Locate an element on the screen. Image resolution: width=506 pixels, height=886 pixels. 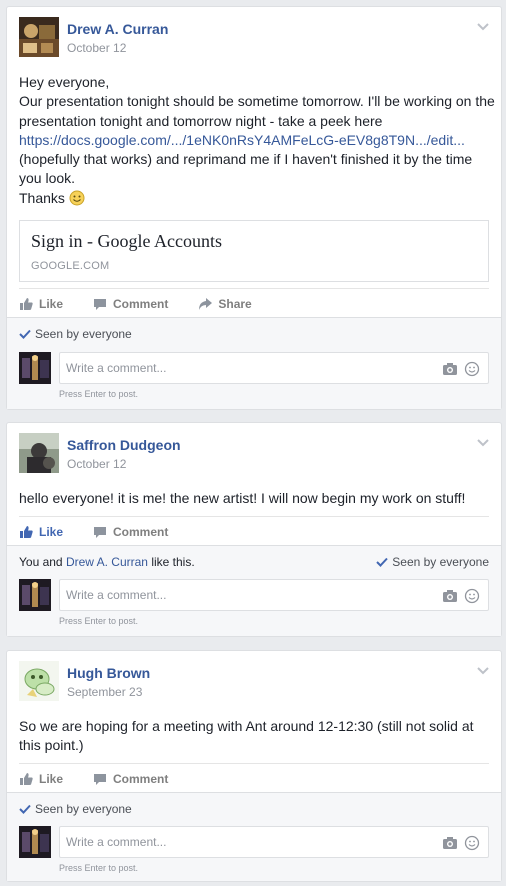
post-header: Saffron Dudgeon October 12 is located at coordinates (254, 456).